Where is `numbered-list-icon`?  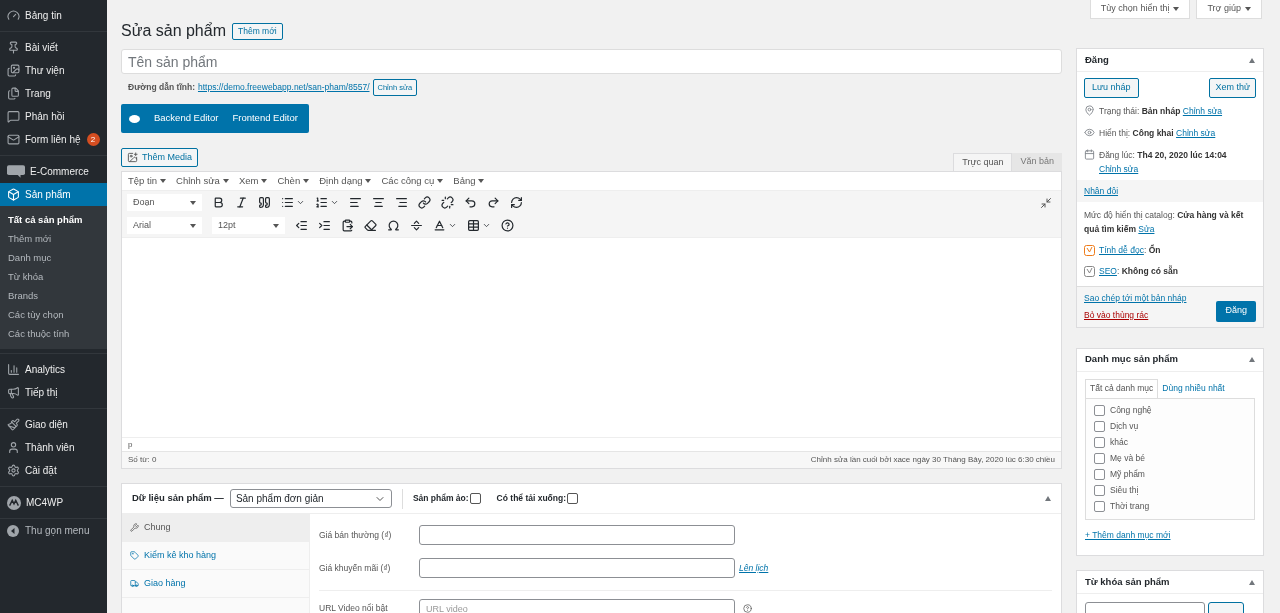
numbered-list-icon is located at coordinates (321, 202).